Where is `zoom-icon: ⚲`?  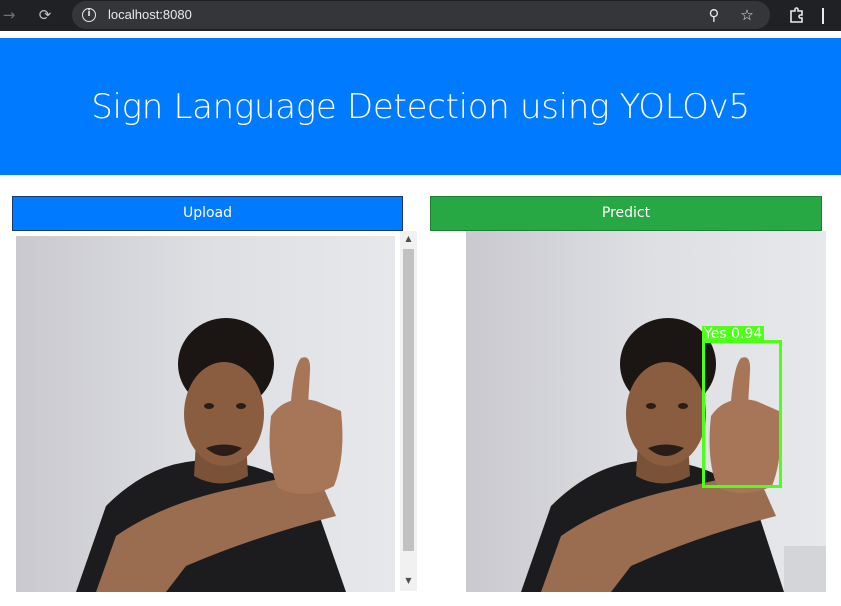
zoom-icon: ⚲ is located at coordinates (714, 15).